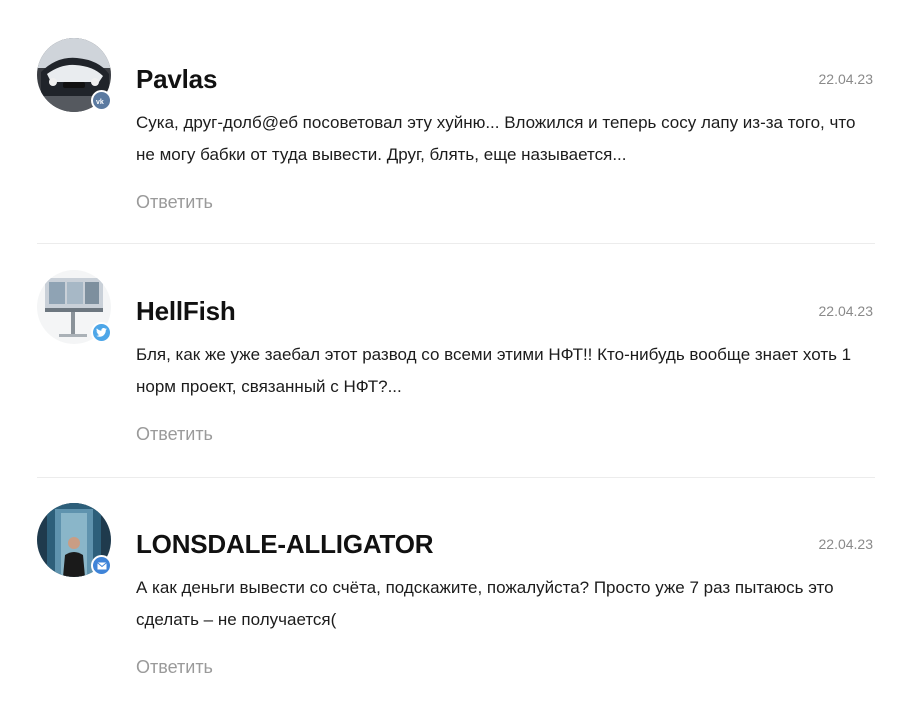  I want to click on twitter-icon, so click(101, 332).